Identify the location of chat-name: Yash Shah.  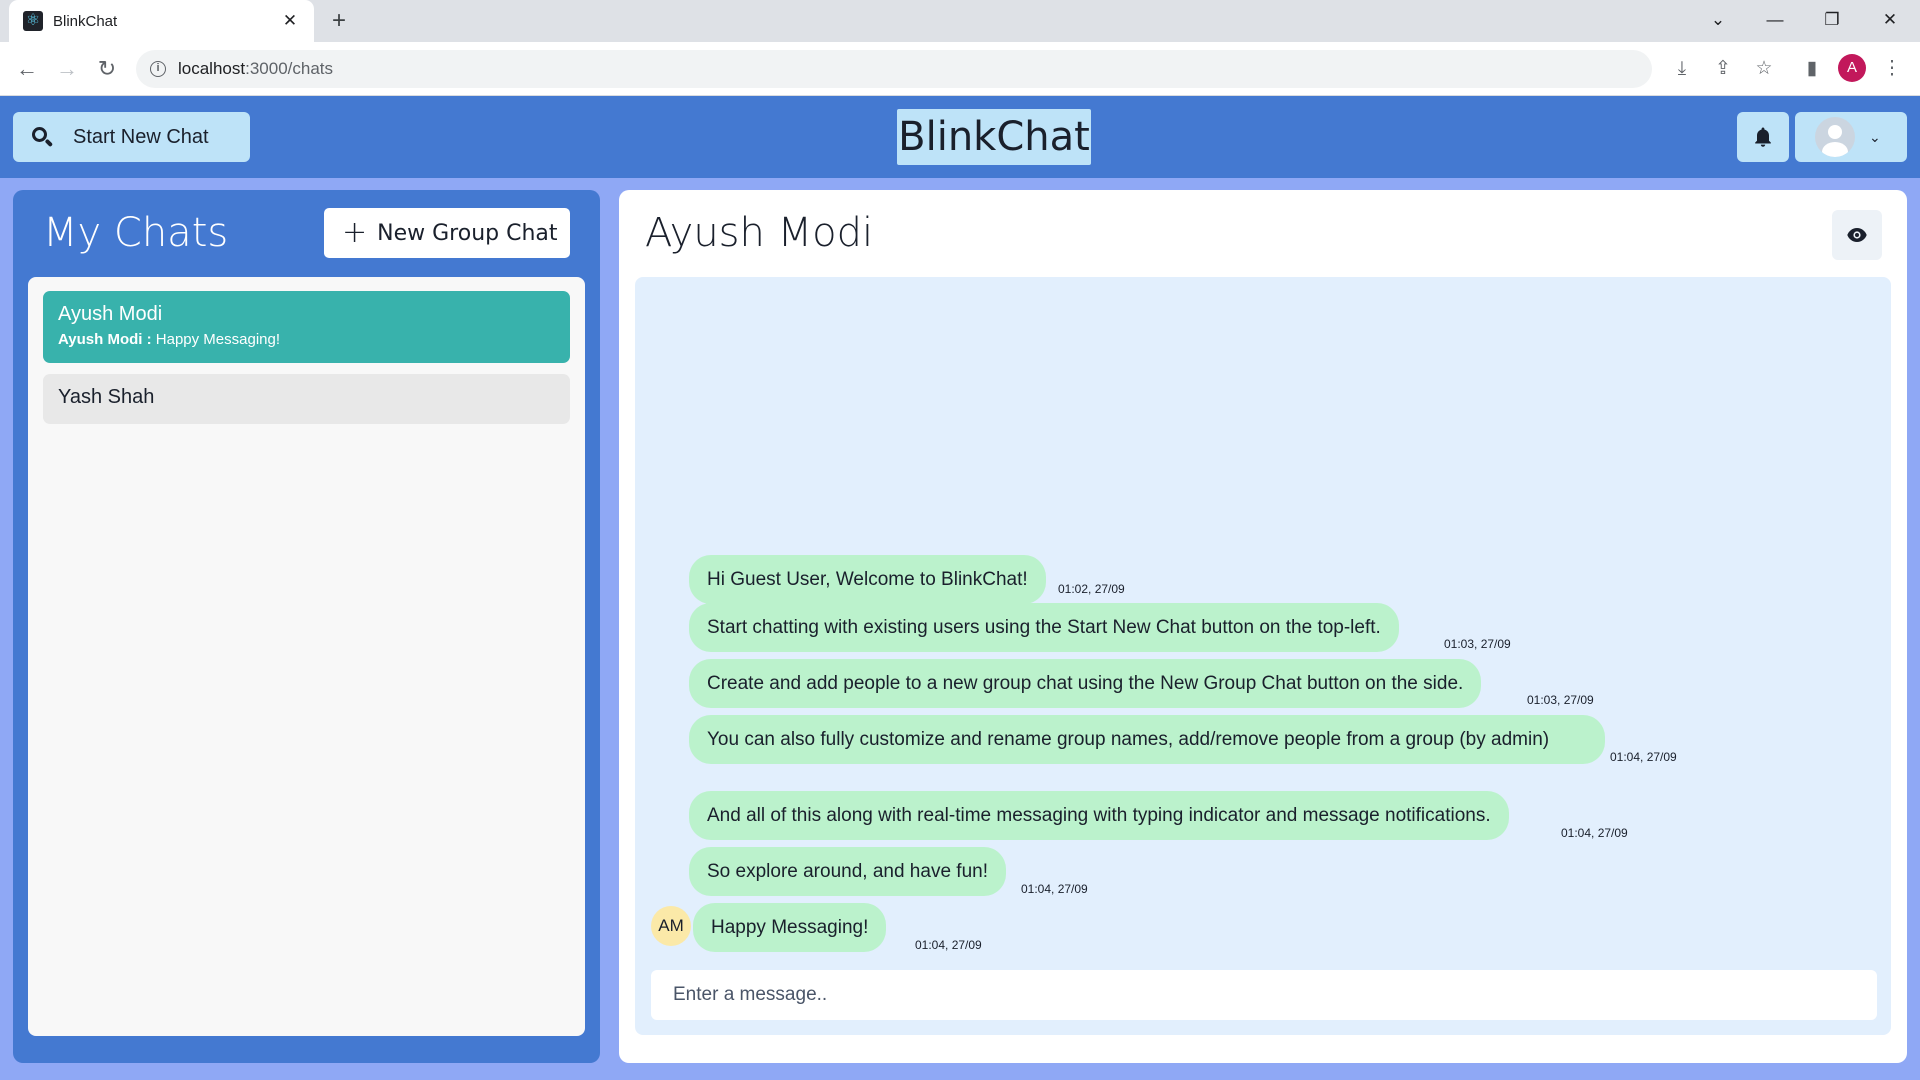
(106, 397).